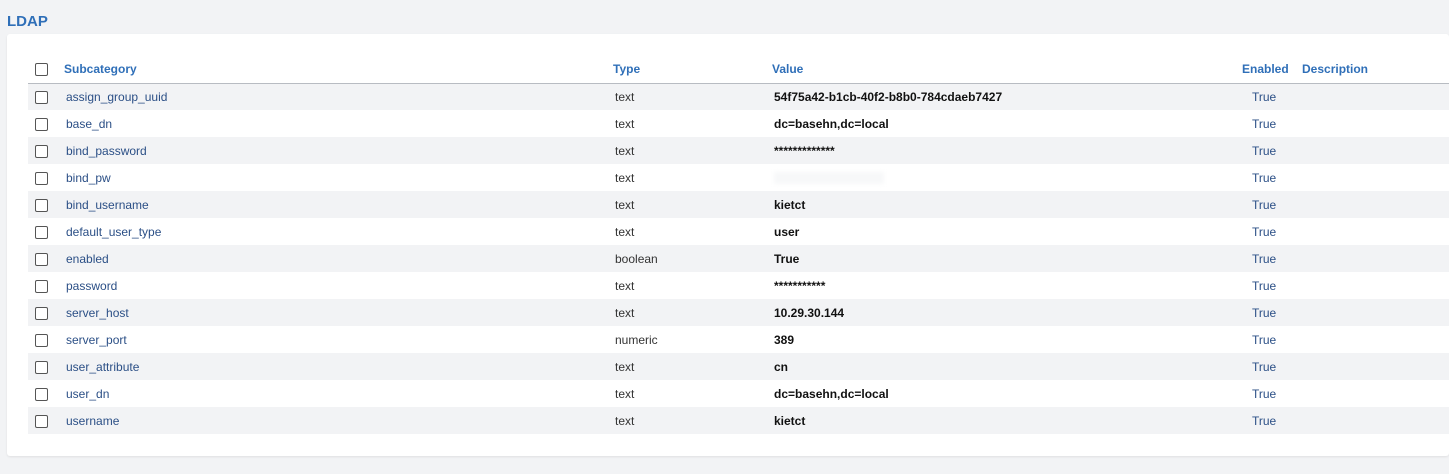 This screenshot has width=1449, height=474. I want to click on table-row: enabled boolean True True, so click(738, 258).